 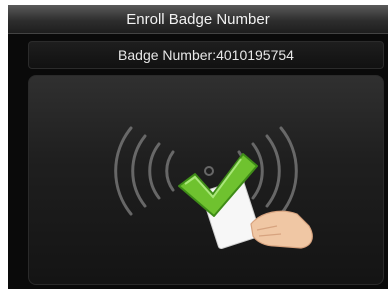 I want to click on window-title: Enroll Badge Number, so click(x=198, y=19).